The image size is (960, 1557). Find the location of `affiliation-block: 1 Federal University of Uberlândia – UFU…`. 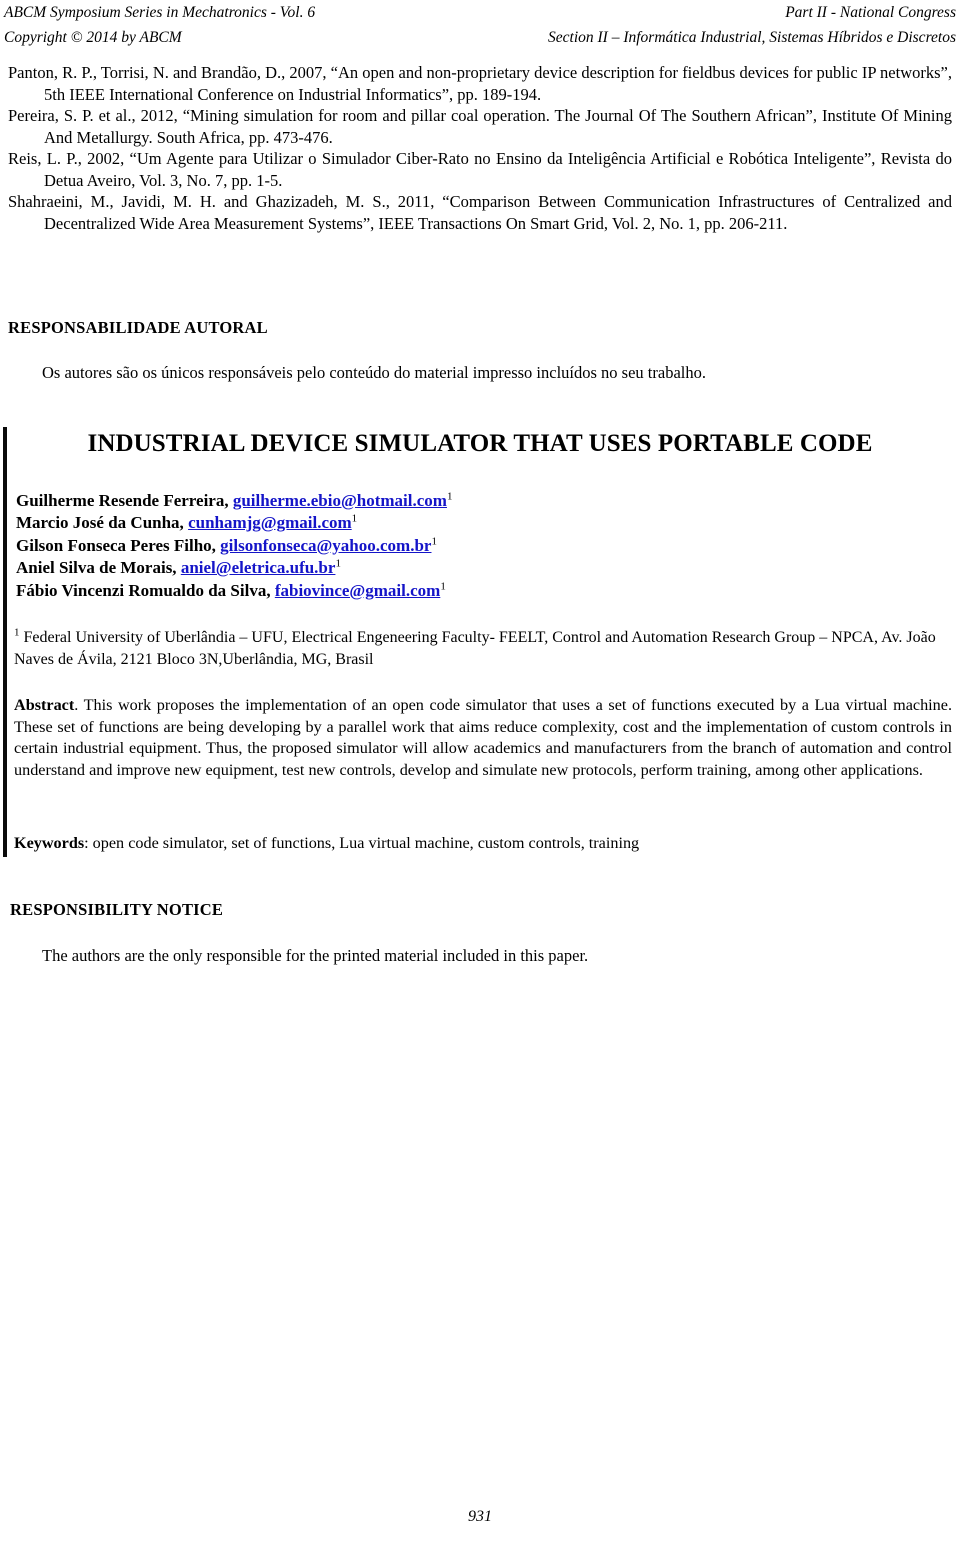

affiliation-block: 1 Federal University of Uberlândia – UFU… is located at coordinates (482, 648).